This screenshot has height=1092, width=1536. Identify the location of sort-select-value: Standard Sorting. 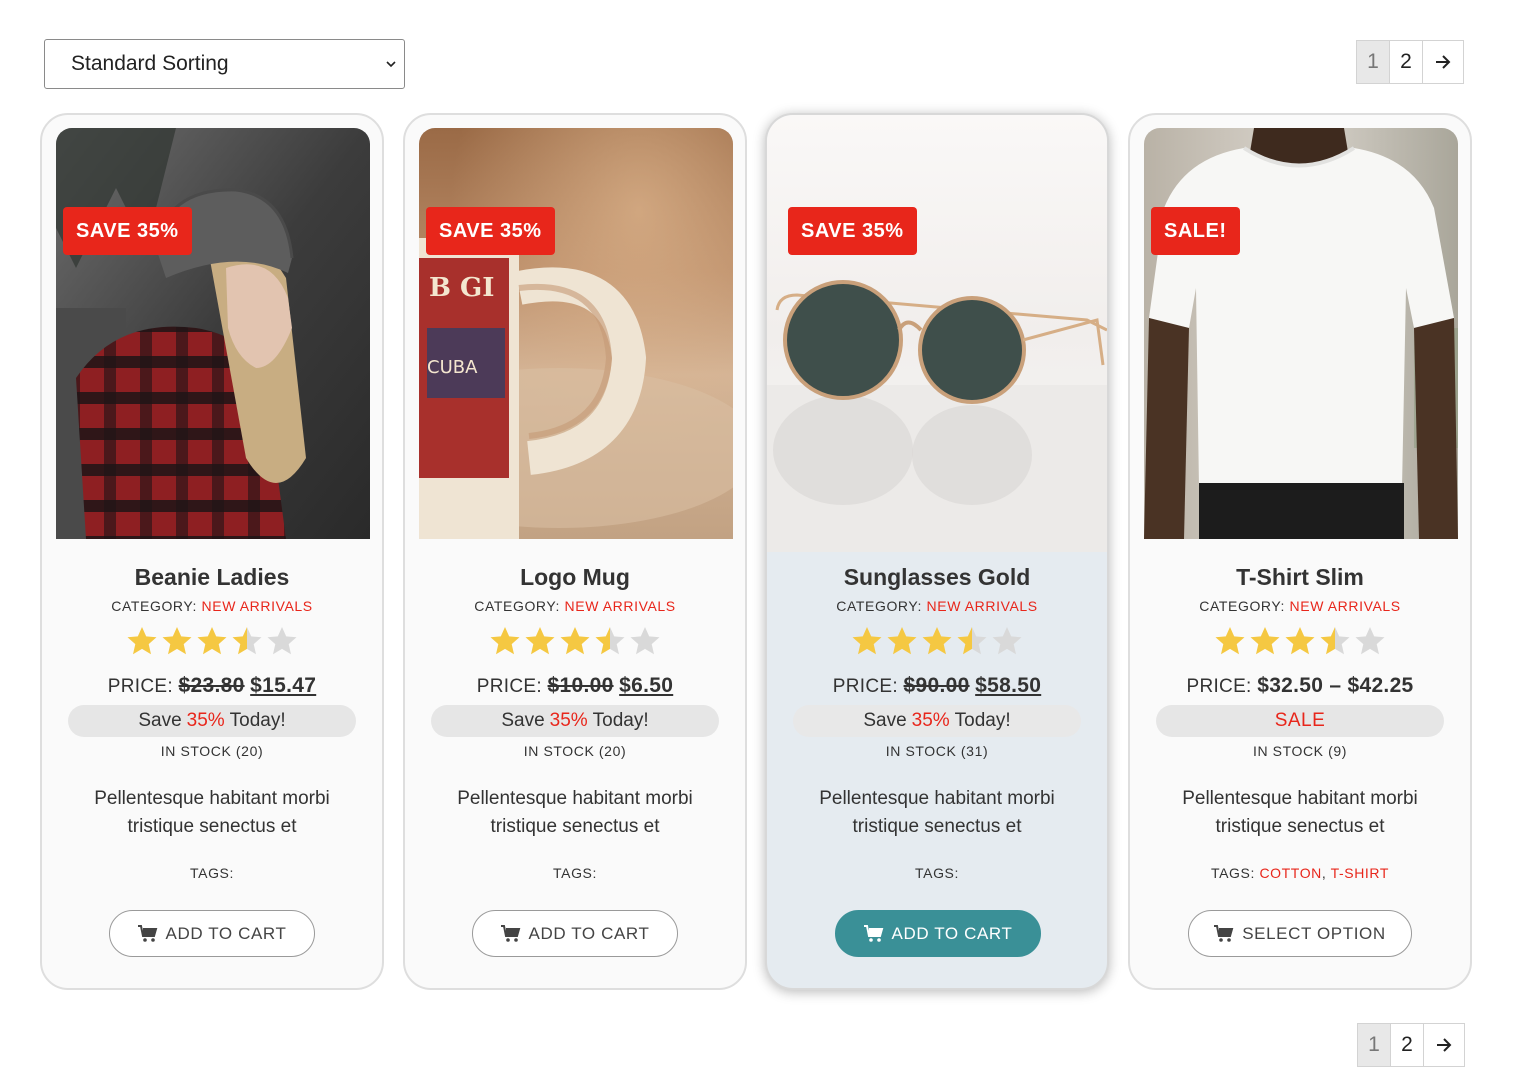
(150, 63).